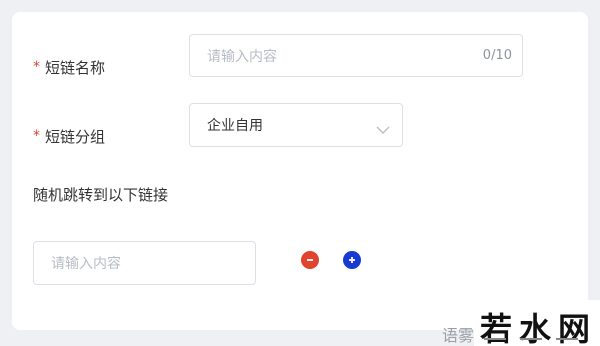 The width and height of the screenshot is (600, 346). I want to click on chevron-down-icon, so click(383, 129).